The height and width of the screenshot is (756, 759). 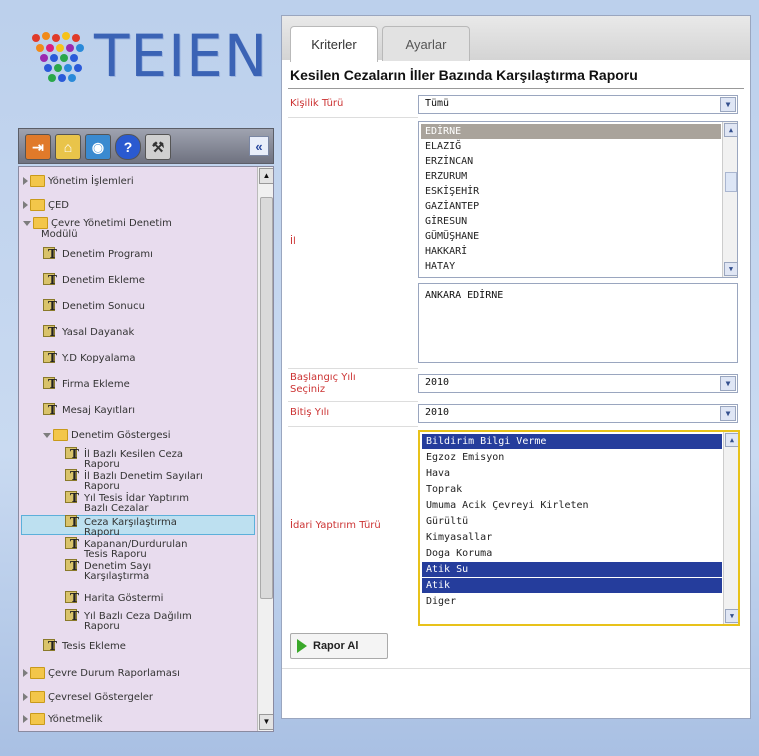 I want to click on idari-option: Gürültü, so click(x=572, y=521).